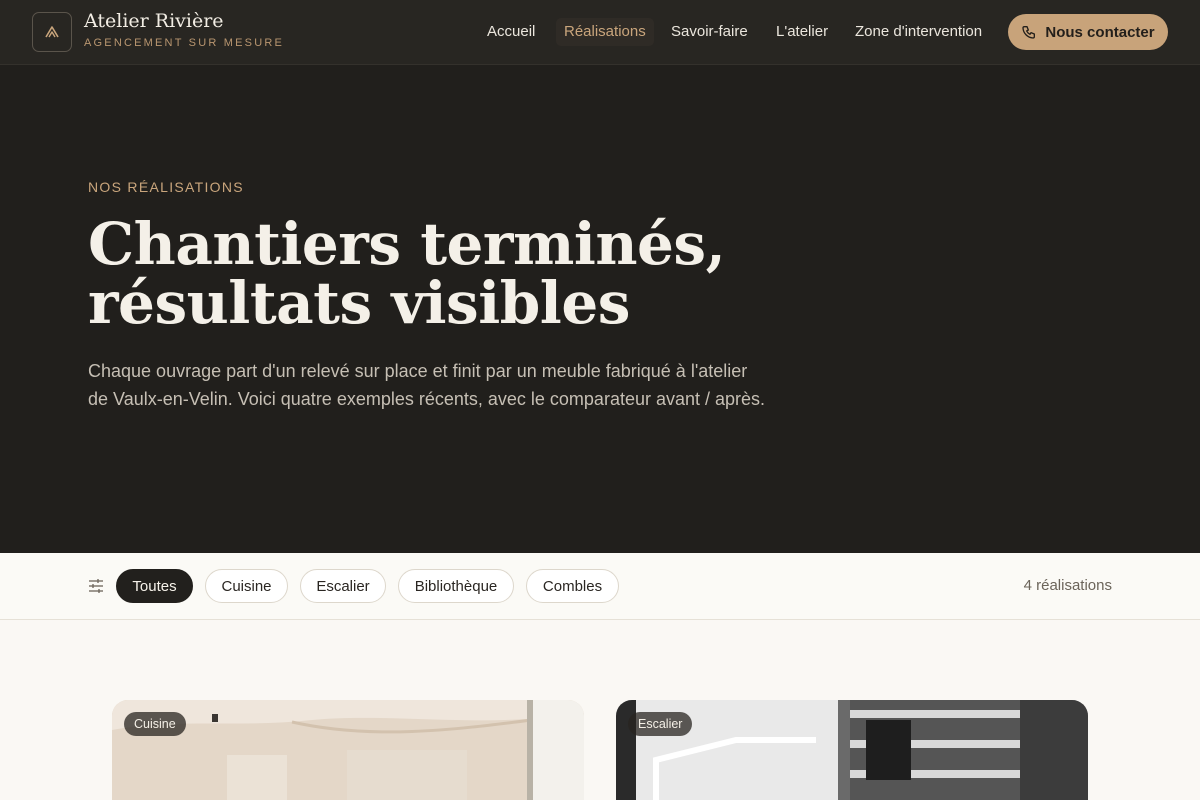 This screenshot has height=800, width=1200. I want to click on results-count: 4 réalisations, so click(1067, 585).